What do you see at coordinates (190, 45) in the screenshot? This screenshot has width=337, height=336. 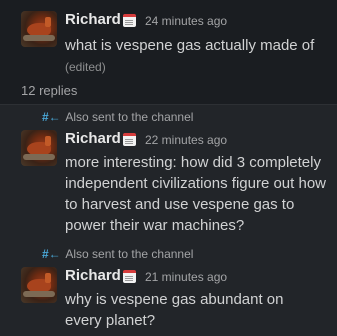 I see `message-body: what is vespene gas actually made of` at bounding box center [190, 45].